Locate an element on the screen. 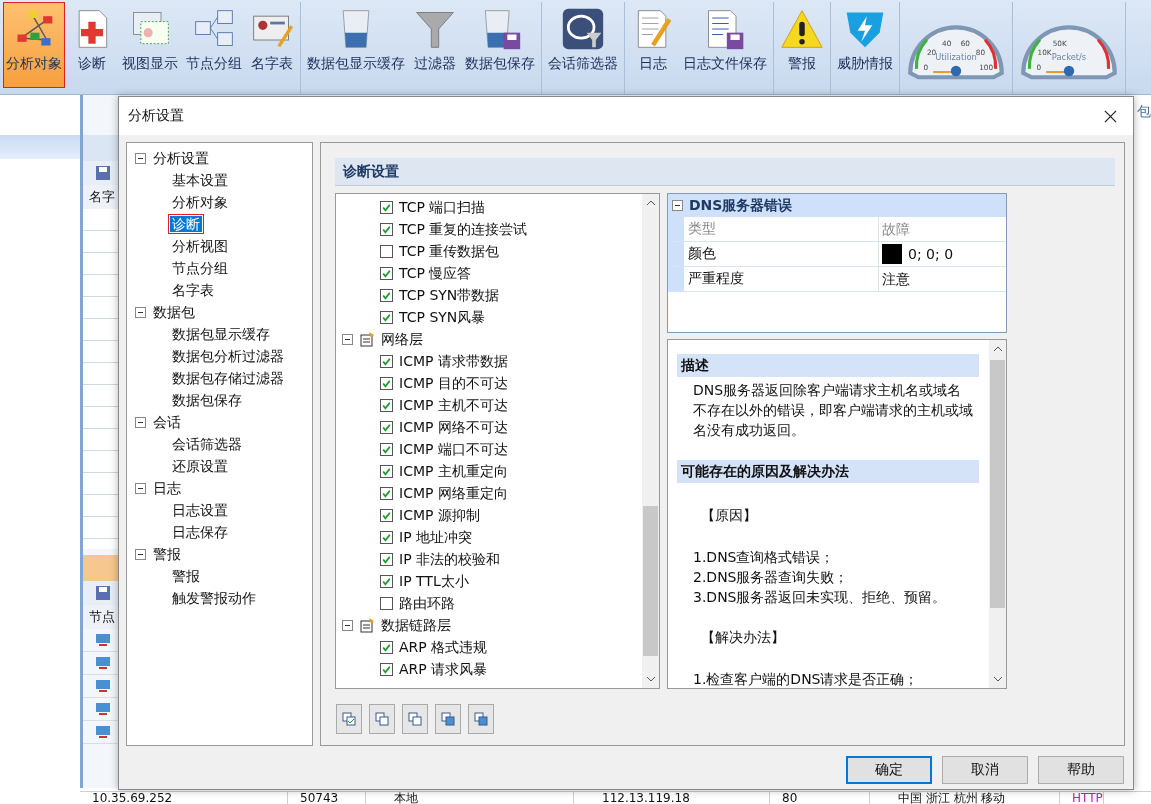  property-value: 注意 is located at coordinates (896, 279).